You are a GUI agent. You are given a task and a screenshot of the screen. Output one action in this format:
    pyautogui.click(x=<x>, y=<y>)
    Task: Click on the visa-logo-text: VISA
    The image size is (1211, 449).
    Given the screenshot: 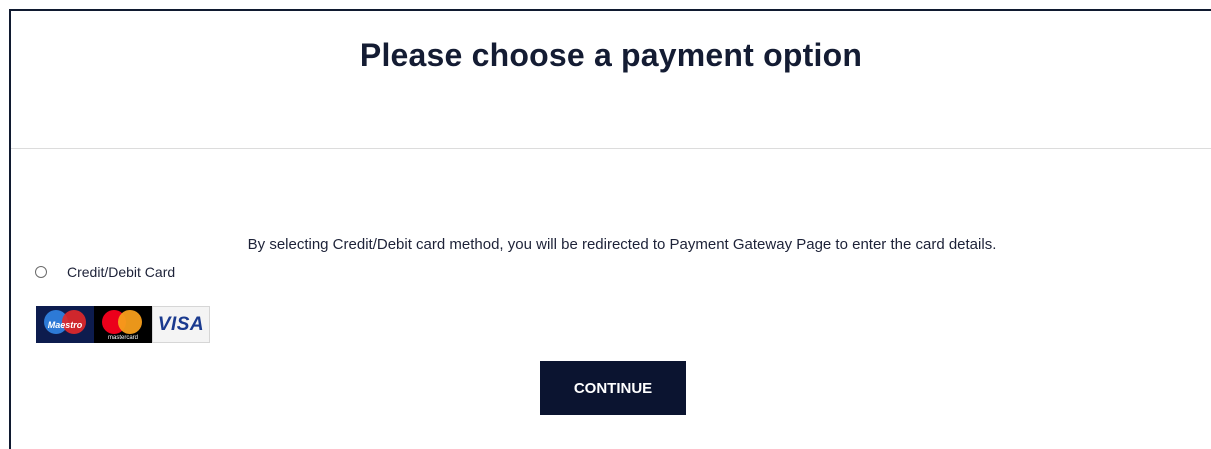 What is the action you would take?
    pyautogui.click(x=181, y=324)
    